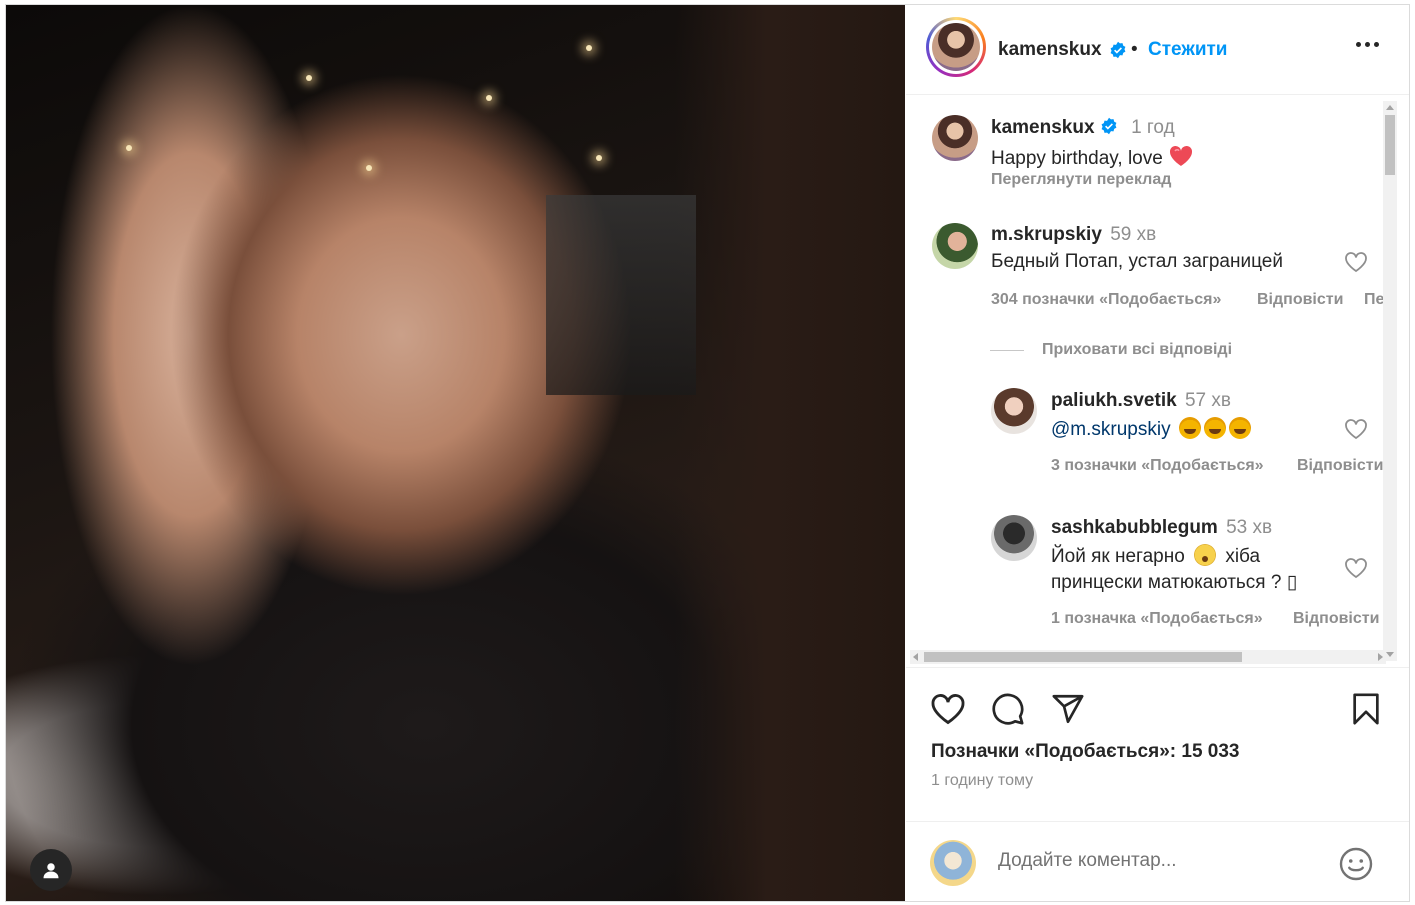  Describe the element at coordinates (1137, 261) in the screenshot. I see `comment-text: Бедный Потап, устал заграницей` at that location.